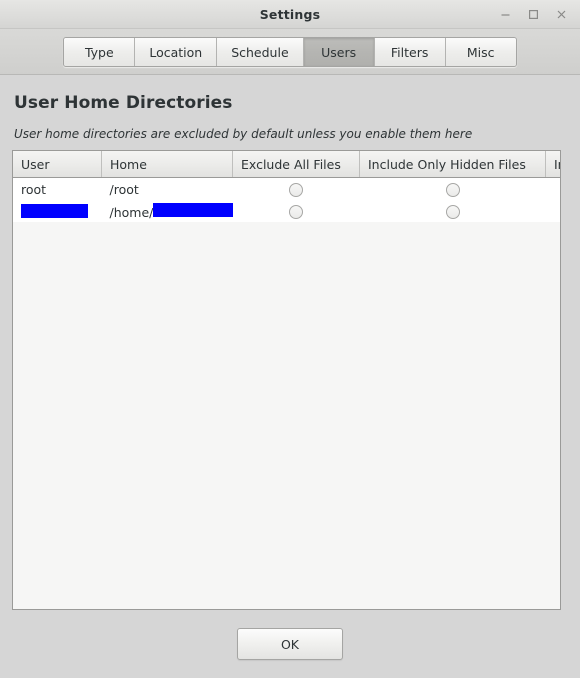 The width and height of the screenshot is (580, 678). What do you see at coordinates (131, 212) in the screenshot?
I see `home-path-prefix: /home/` at bounding box center [131, 212].